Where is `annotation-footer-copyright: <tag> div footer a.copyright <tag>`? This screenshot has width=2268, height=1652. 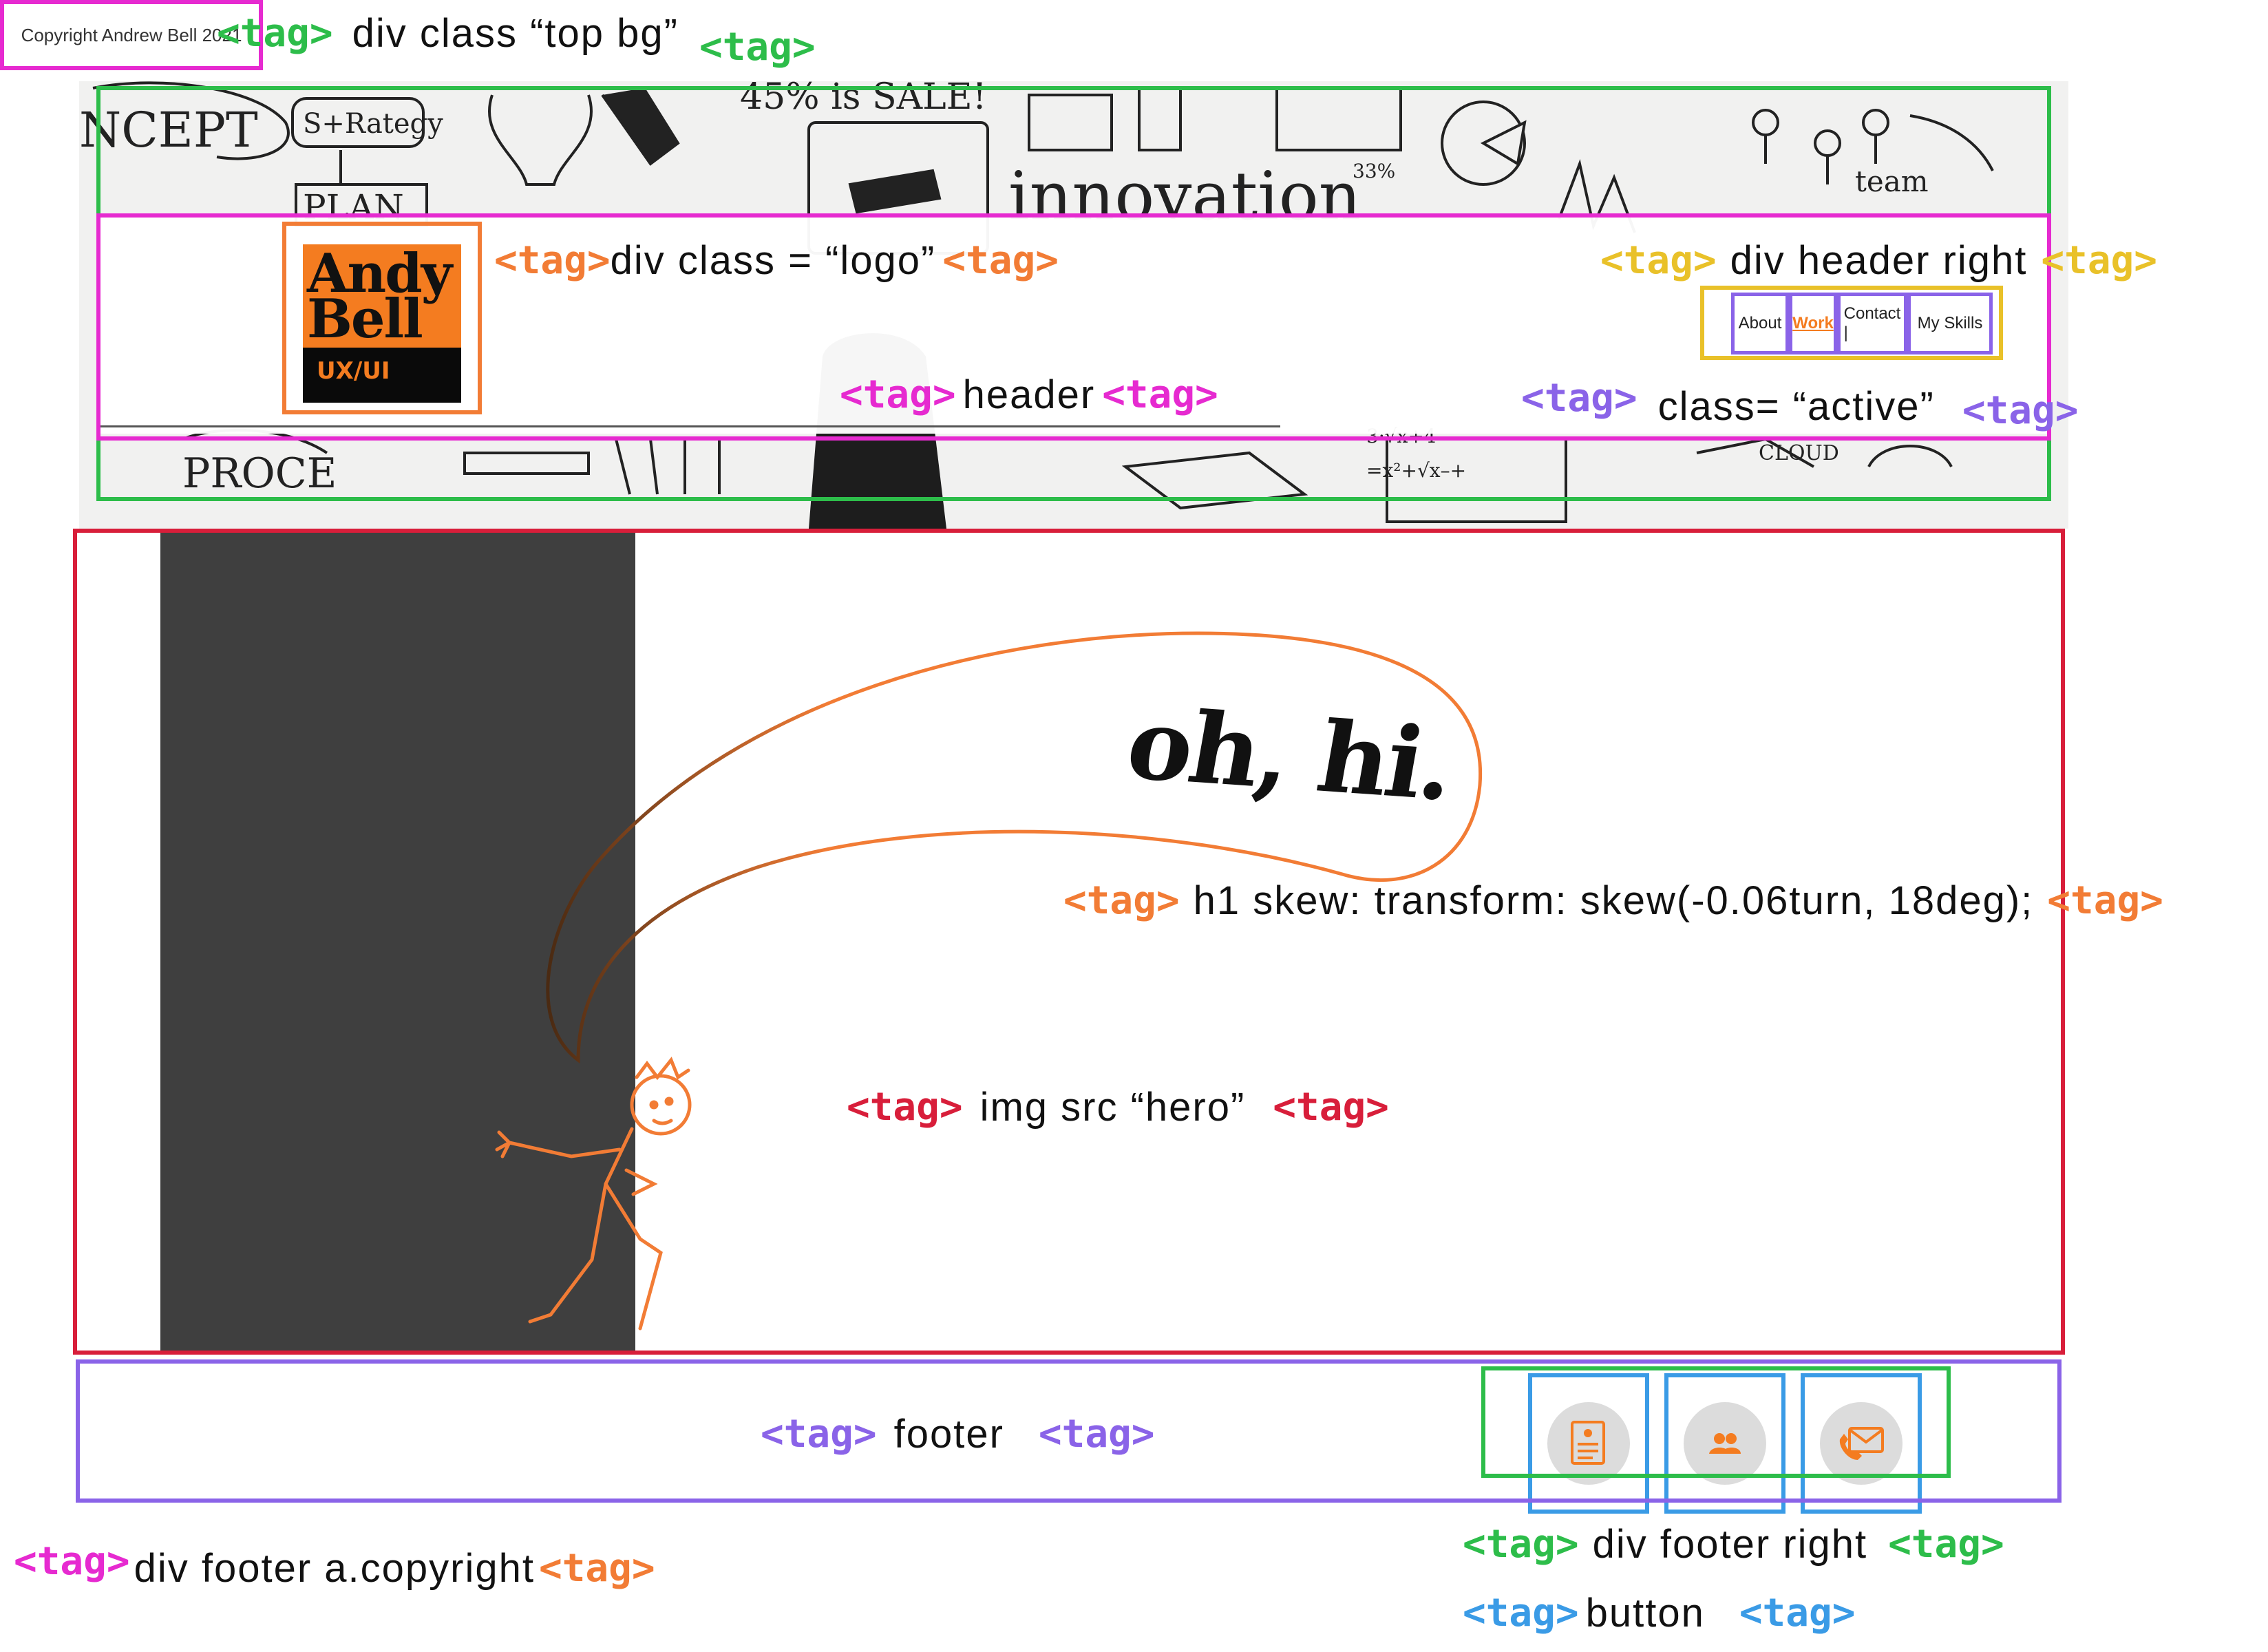
annotation-footer-copyright: <tag> div footer a.copyright <tag> is located at coordinates (334, 1565).